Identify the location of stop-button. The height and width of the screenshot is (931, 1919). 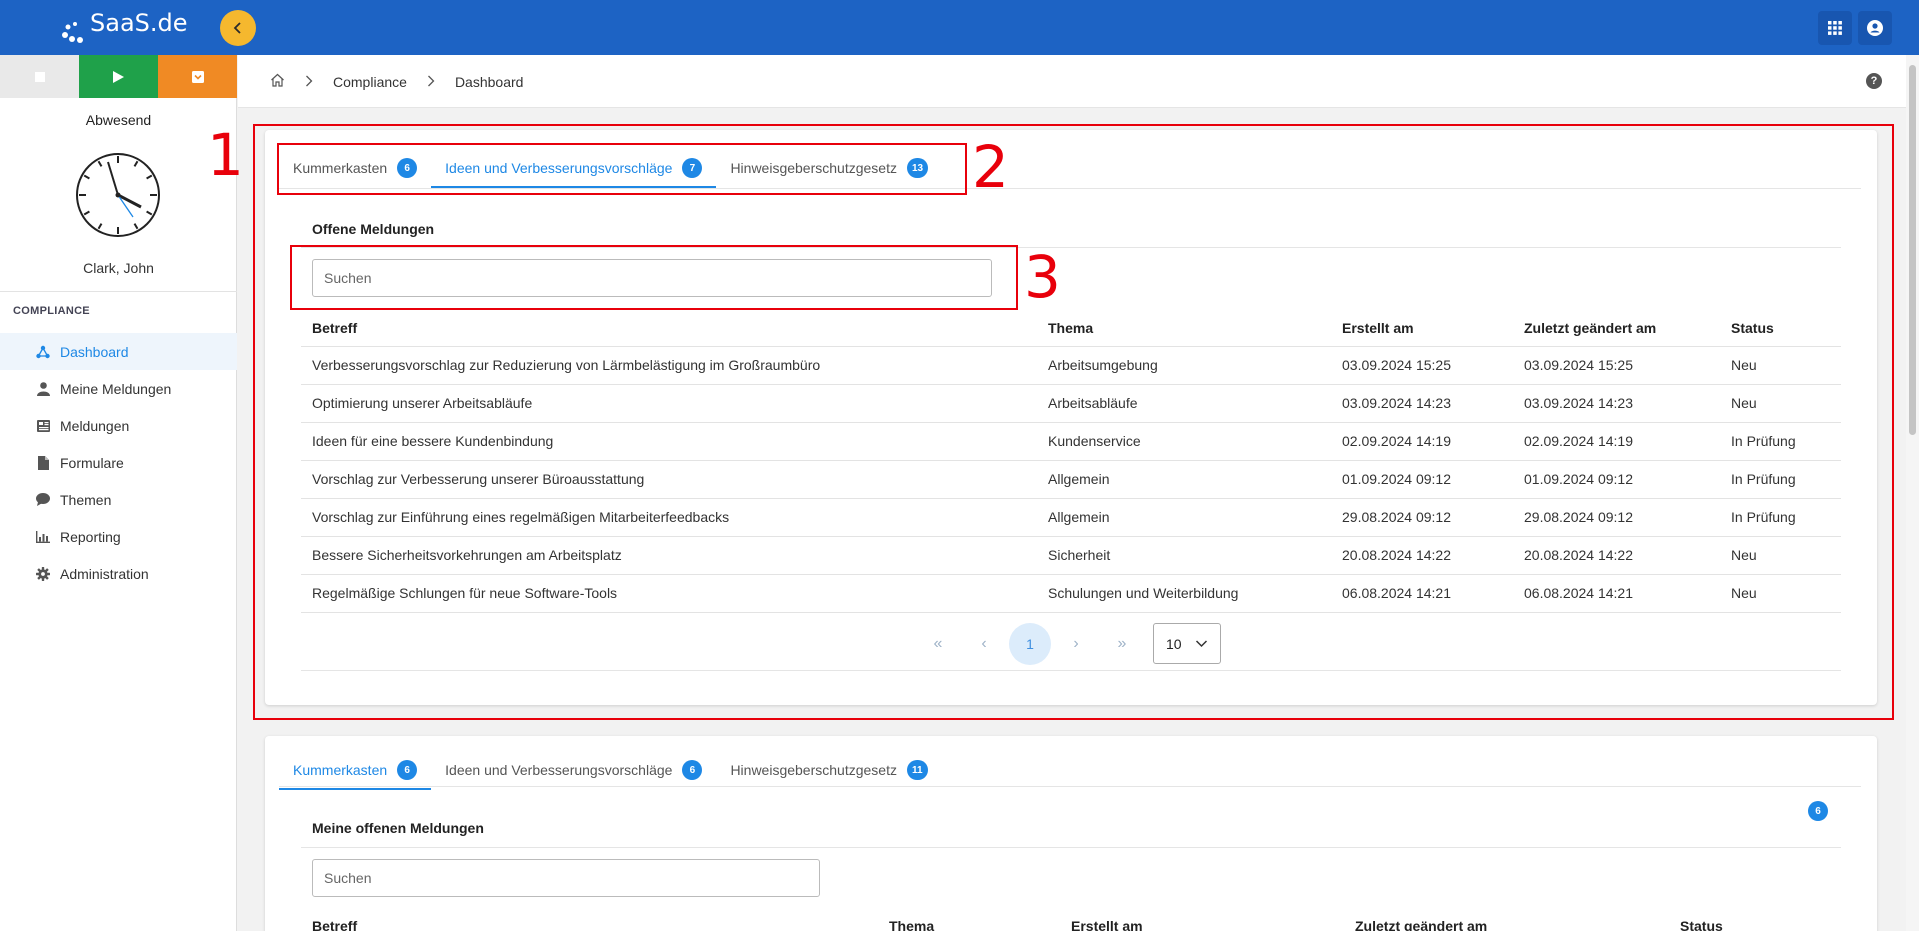
(39, 76).